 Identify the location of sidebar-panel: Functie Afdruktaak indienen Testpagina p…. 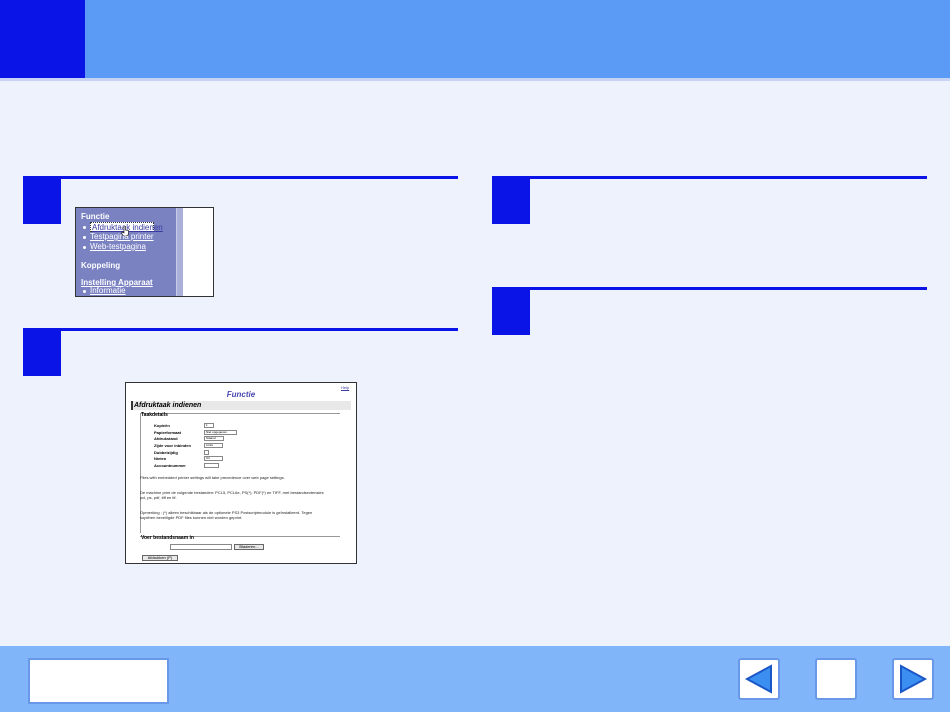
(126, 252).